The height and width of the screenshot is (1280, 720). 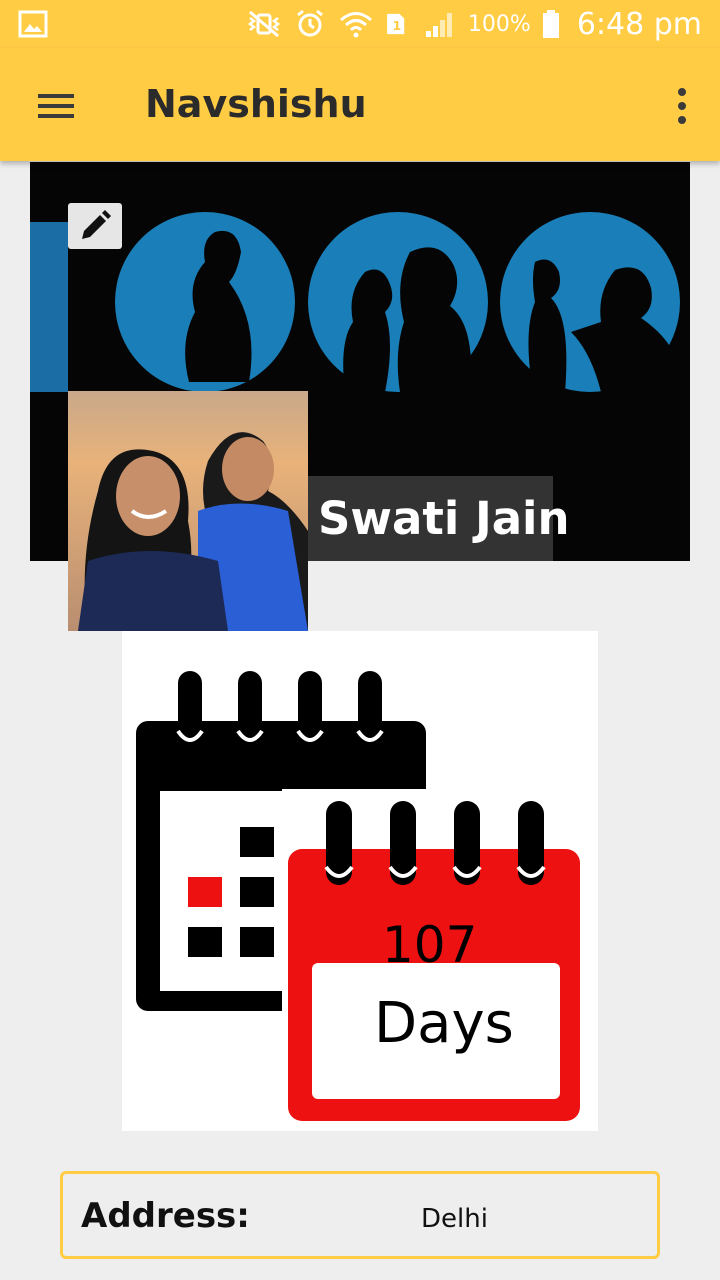 I want to click on signal-icon, so click(x=438, y=25).